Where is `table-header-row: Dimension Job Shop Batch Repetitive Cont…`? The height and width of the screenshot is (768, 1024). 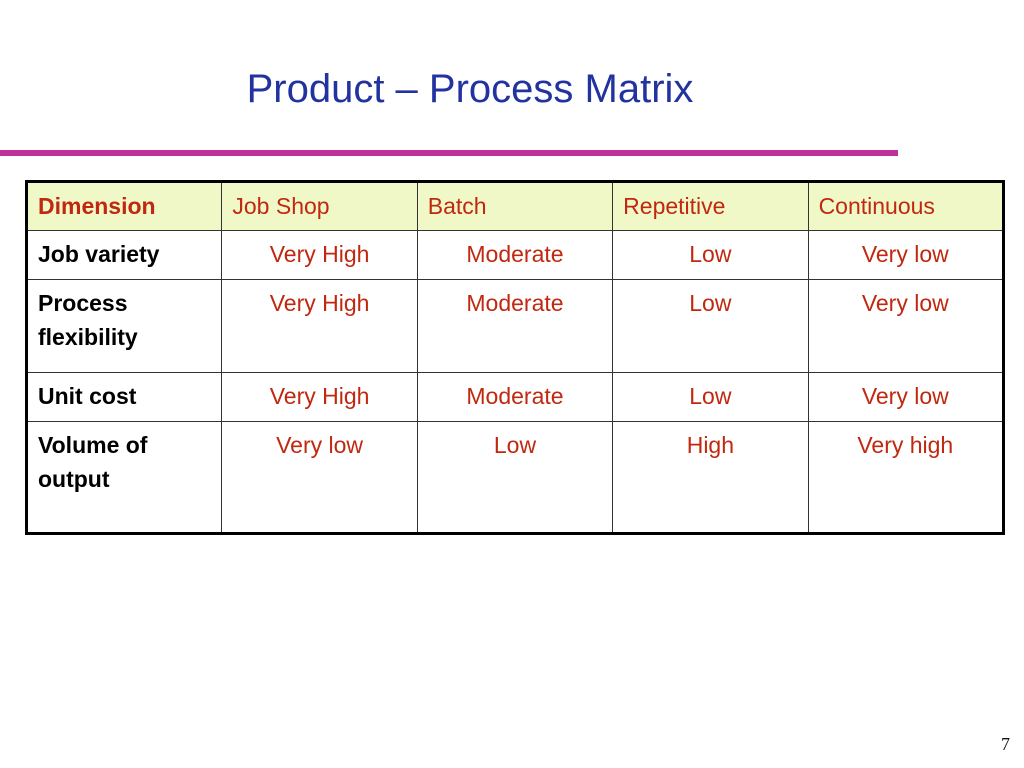
table-header-row: Dimension Job Shop Batch Repetitive Cont… is located at coordinates (515, 206).